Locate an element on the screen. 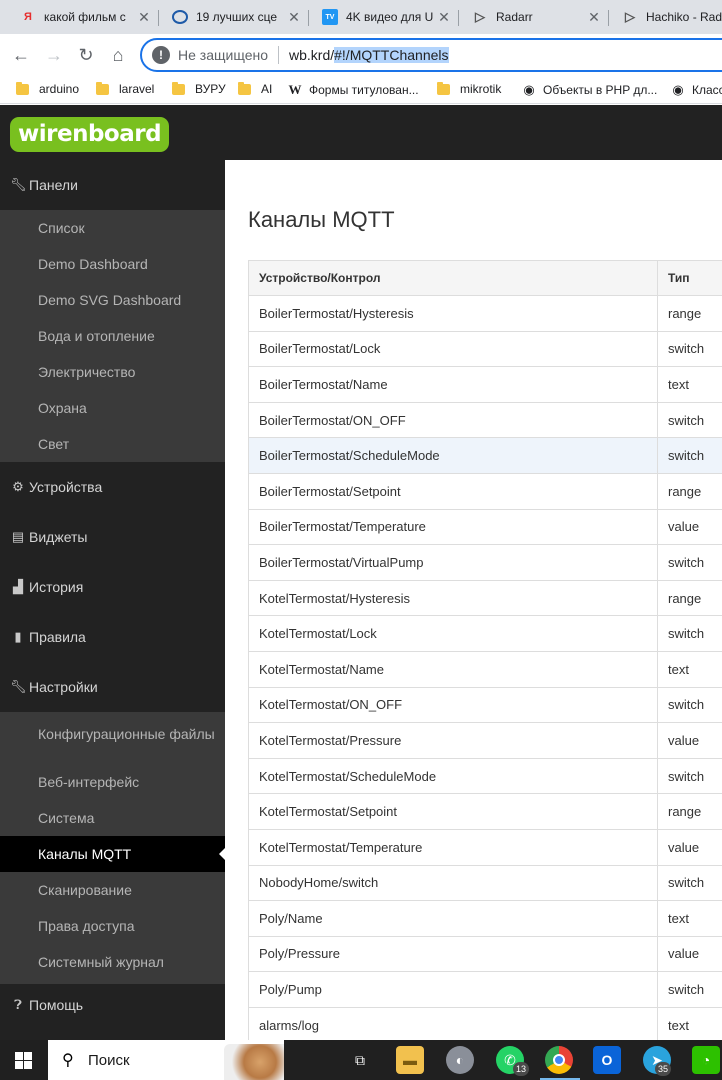 This screenshot has height=1080, width=722. sidebar-section-devices: ⚙ Устройства is located at coordinates (112, 487).